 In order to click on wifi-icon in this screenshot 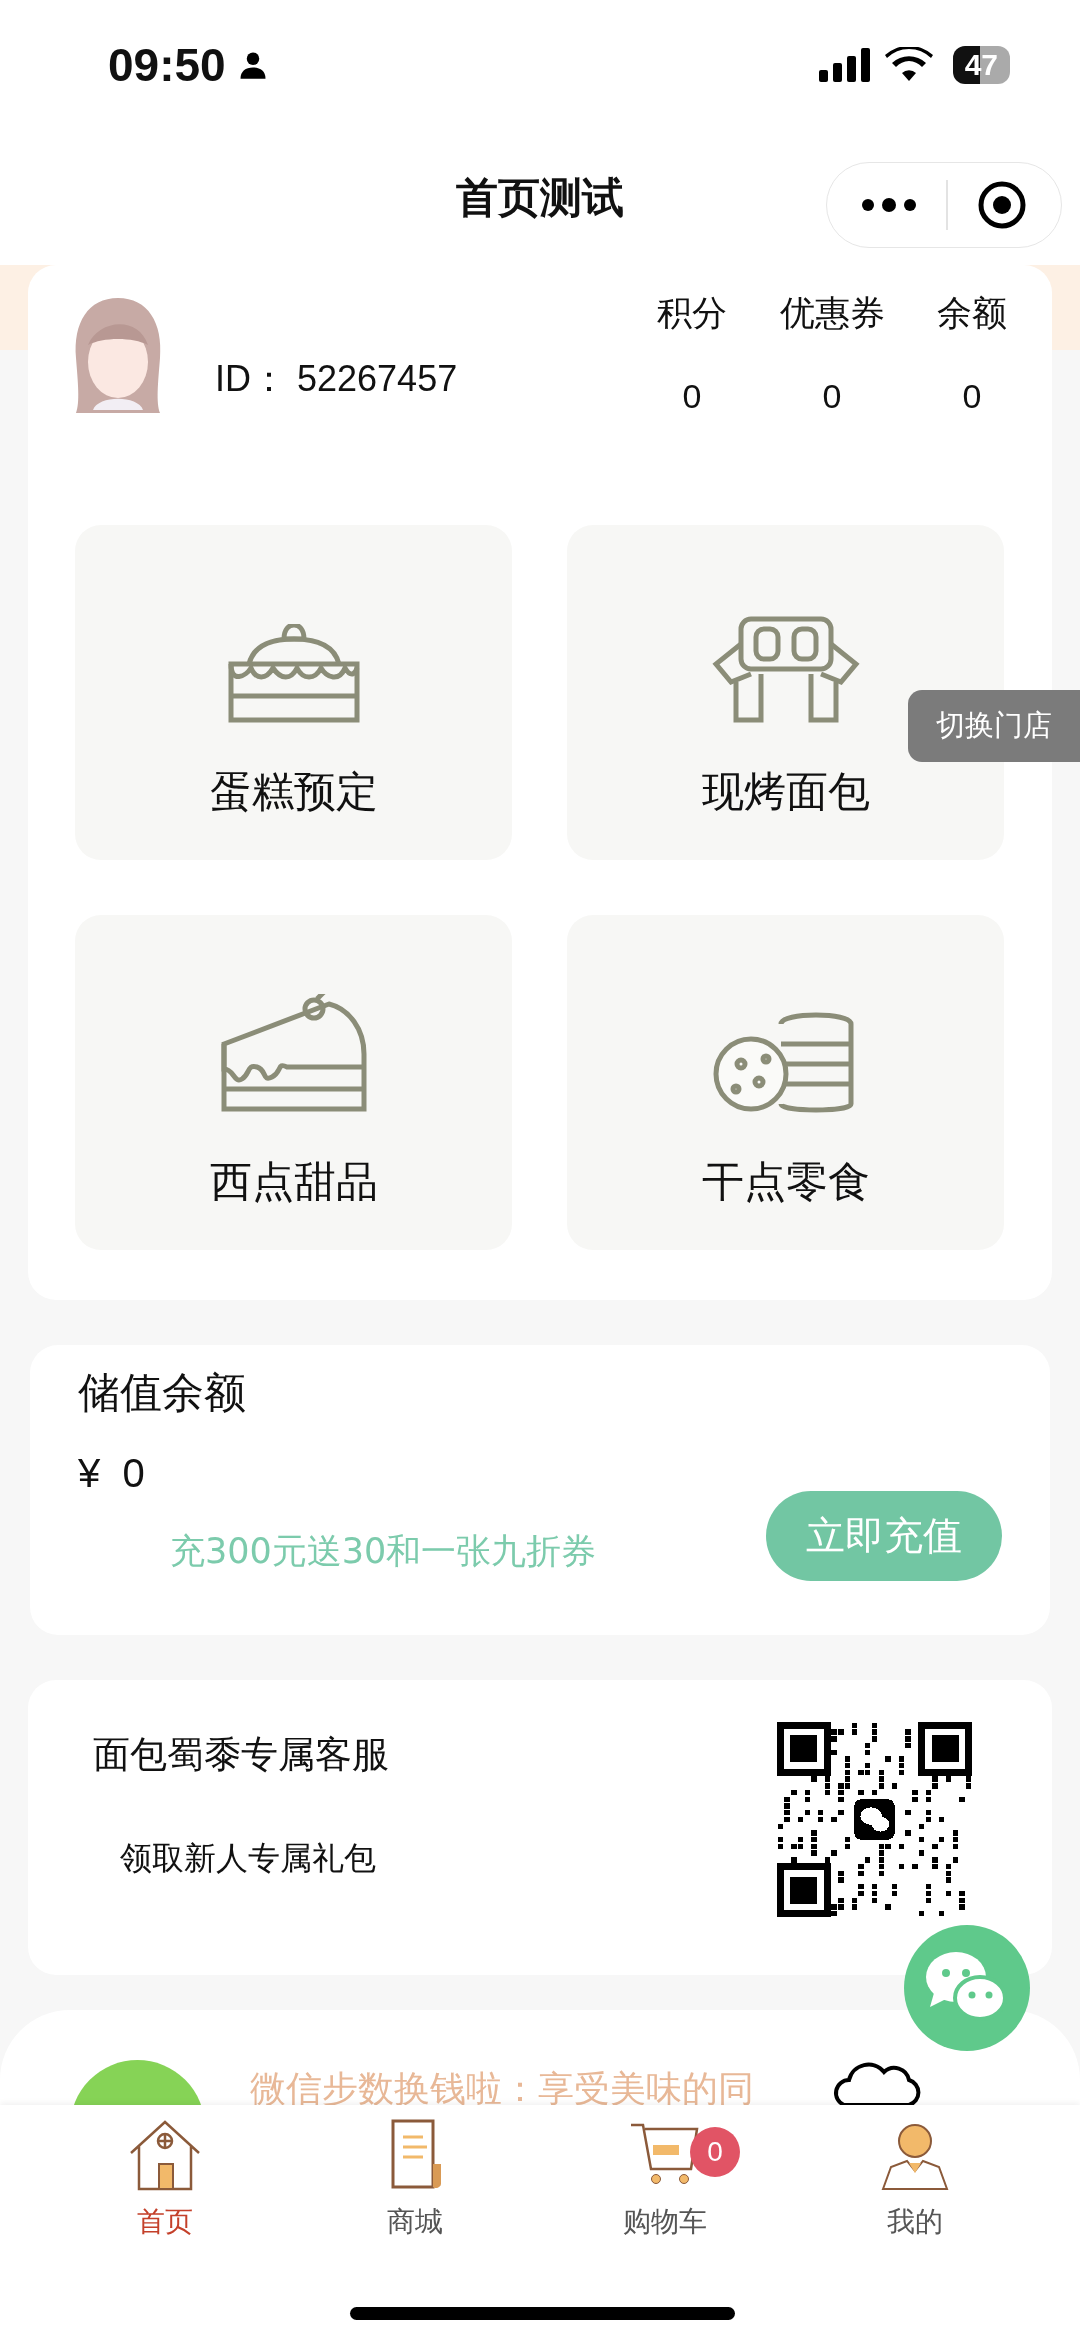, I will do `click(908, 65)`.